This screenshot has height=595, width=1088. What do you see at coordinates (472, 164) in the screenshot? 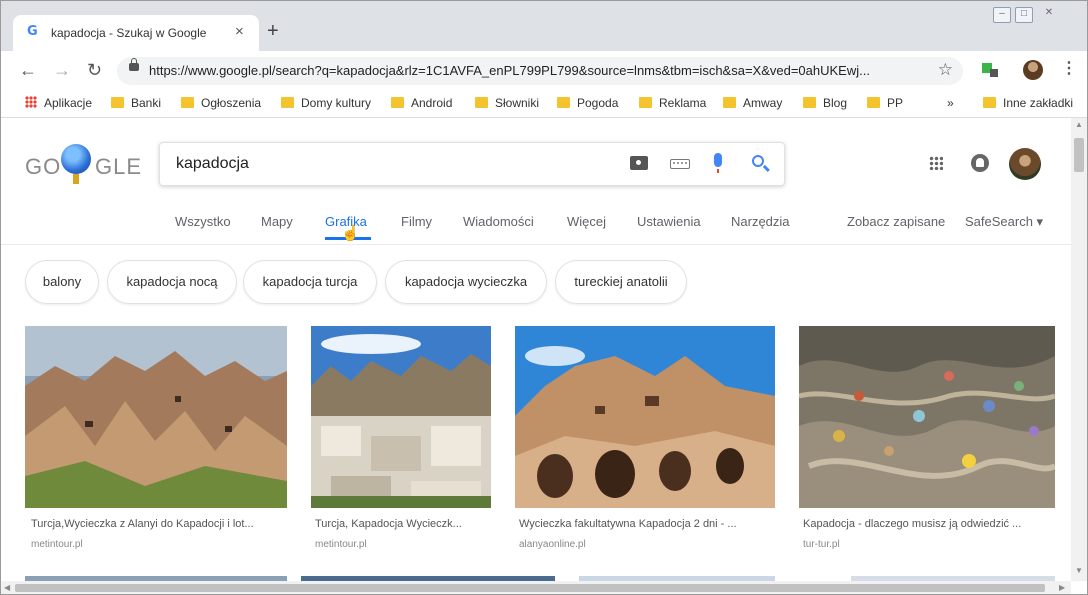
I see `search-box: kapadocja` at bounding box center [472, 164].